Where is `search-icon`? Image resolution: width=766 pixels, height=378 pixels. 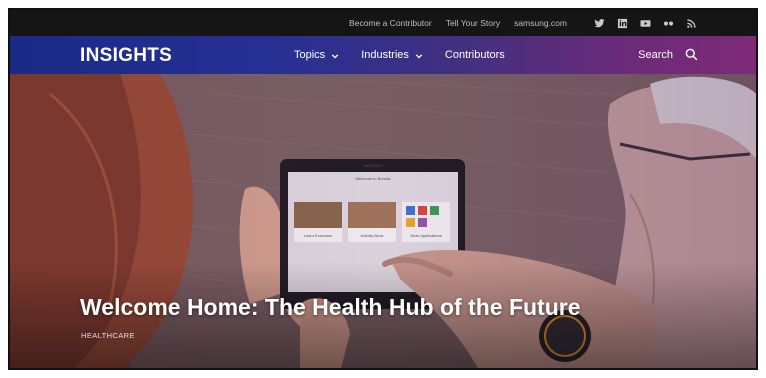
search-icon is located at coordinates (691, 54).